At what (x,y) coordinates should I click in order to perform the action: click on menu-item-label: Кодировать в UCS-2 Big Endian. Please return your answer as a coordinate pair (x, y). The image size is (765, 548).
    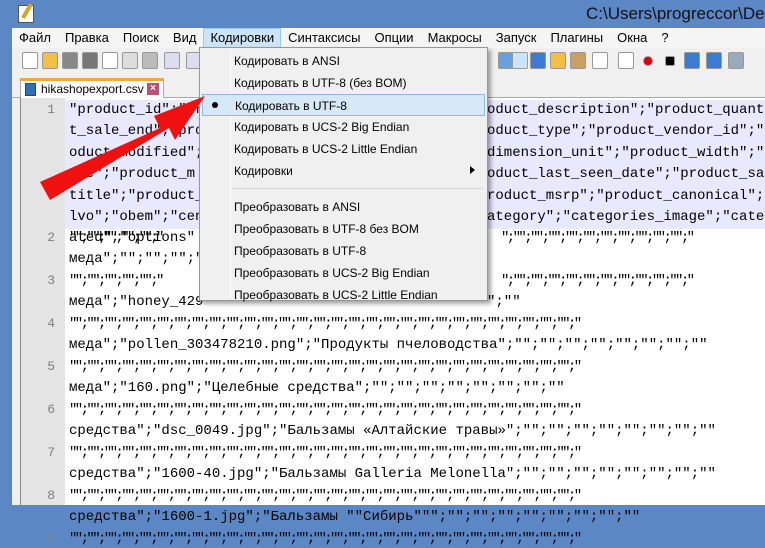
    Looking at the image, I should click on (322, 127).